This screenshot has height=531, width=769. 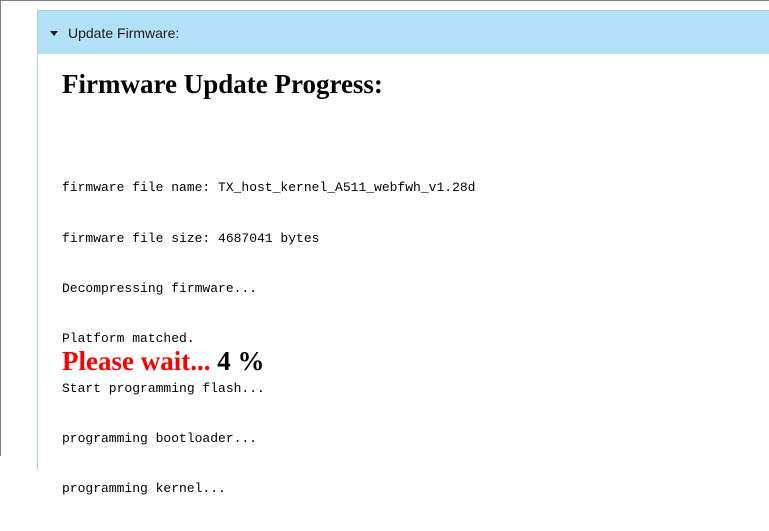 What do you see at coordinates (54, 33) in the screenshot?
I see `caret-down-icon` at bounding box center [54, 33].